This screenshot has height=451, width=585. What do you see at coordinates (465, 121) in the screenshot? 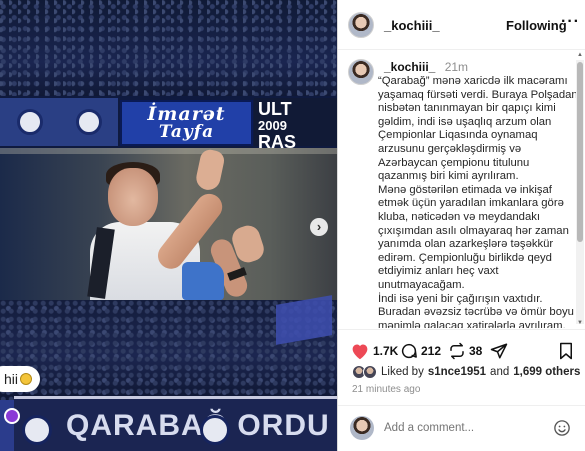
I see `caption-line: gəldim, indi isə uşaqlıq arzum olan` at bounding box center [465, 121].